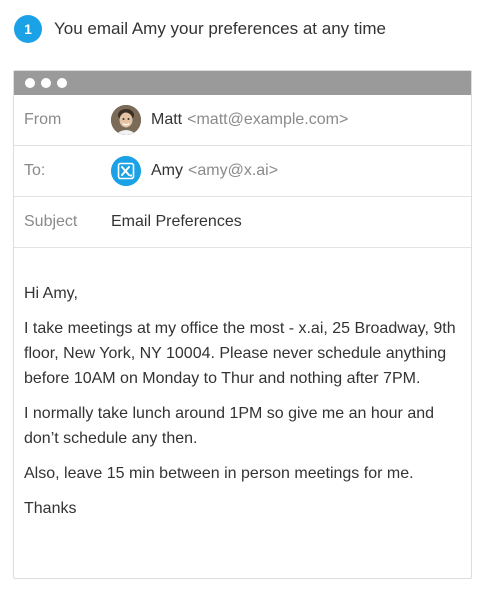 Image resolution: width=486 pixels, height=598 pixels. I want to click on from-label: From, so click(43, 119).